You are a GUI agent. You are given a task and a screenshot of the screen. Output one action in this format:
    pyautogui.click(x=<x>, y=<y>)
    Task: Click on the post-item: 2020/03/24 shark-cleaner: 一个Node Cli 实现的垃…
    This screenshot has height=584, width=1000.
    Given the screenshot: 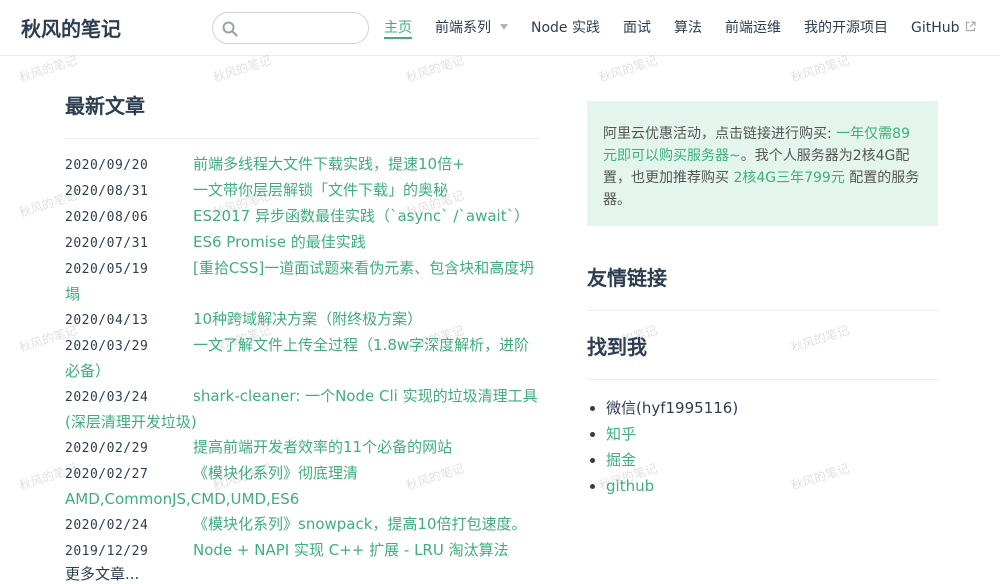 What is the action you would take?
    pyautogui.click(x=302, y=409)
    